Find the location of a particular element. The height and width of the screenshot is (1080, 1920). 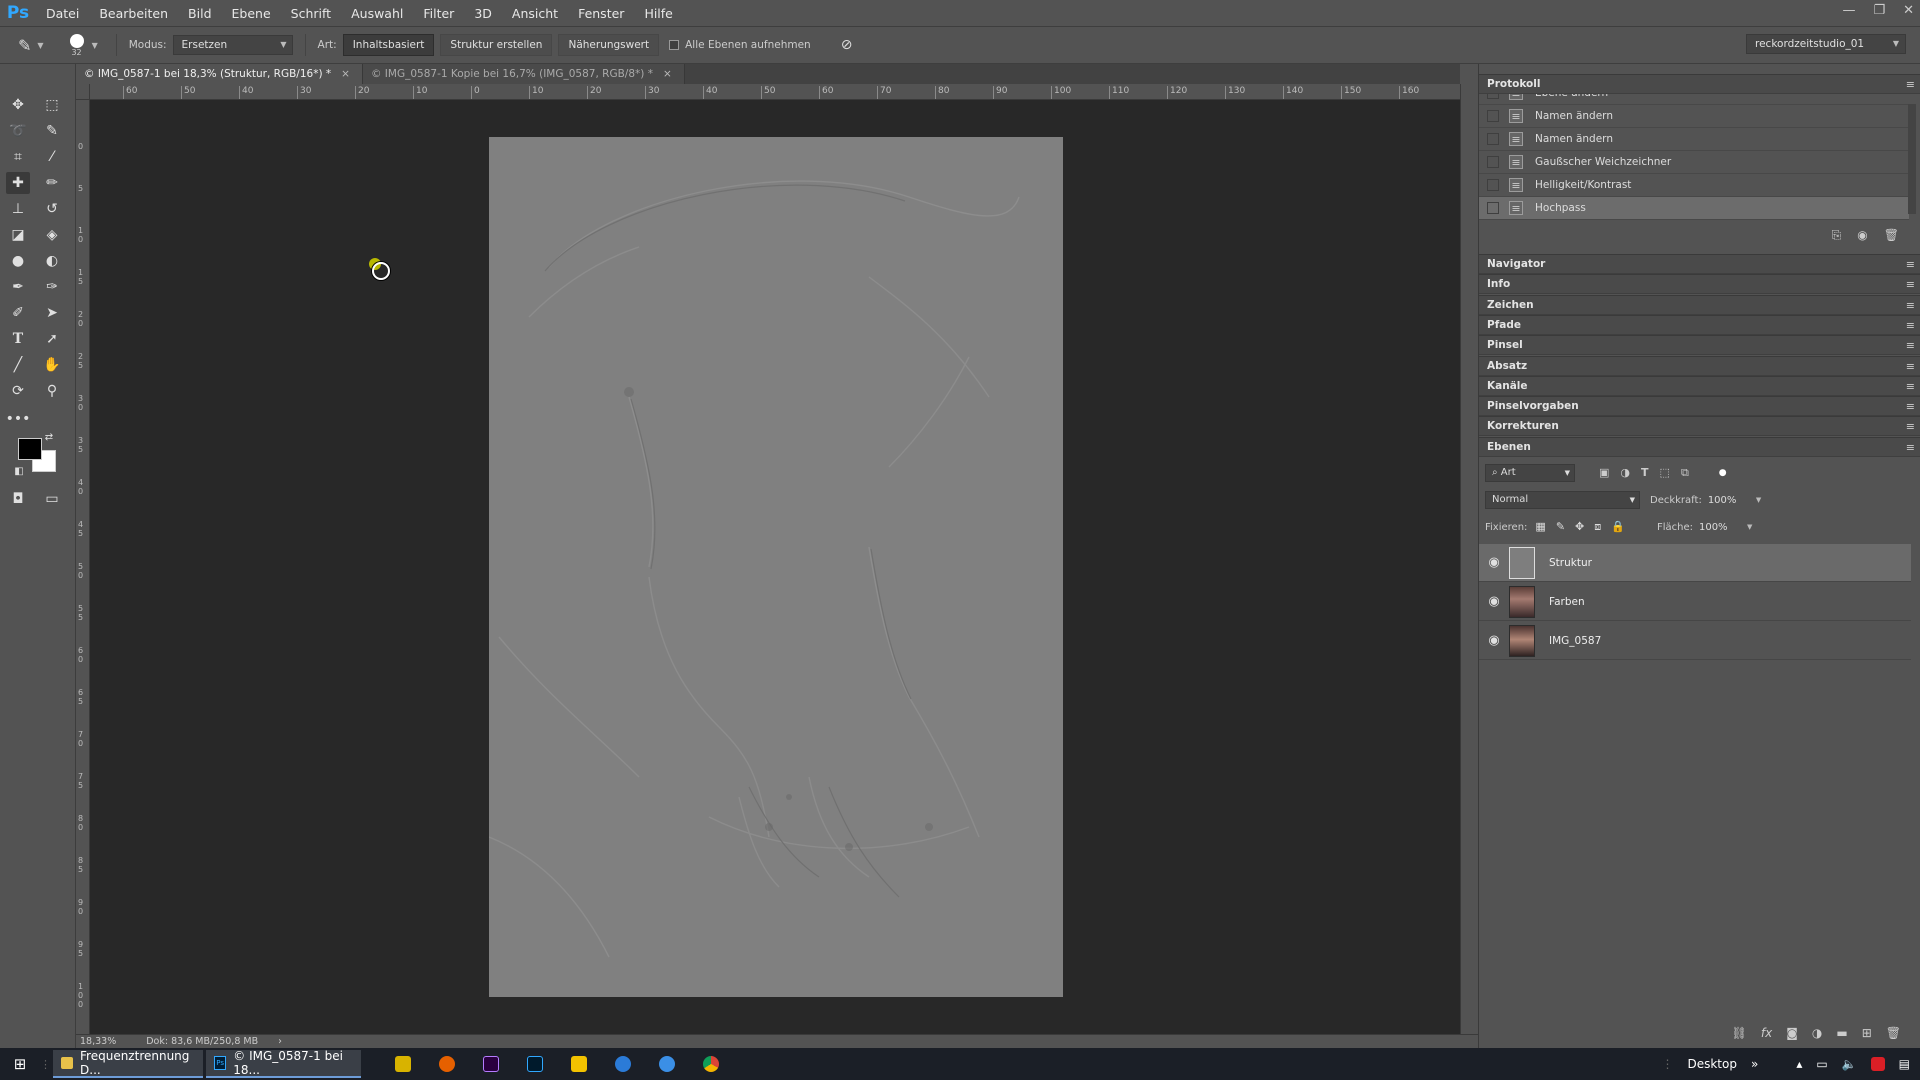

menu-bild: Bild is located at coordinates (199, 13).